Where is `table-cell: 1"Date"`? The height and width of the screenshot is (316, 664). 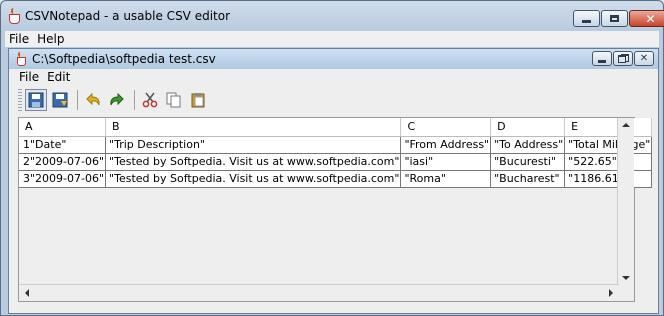
table-cell: 1"Date" is located at coordinates (63, 145).